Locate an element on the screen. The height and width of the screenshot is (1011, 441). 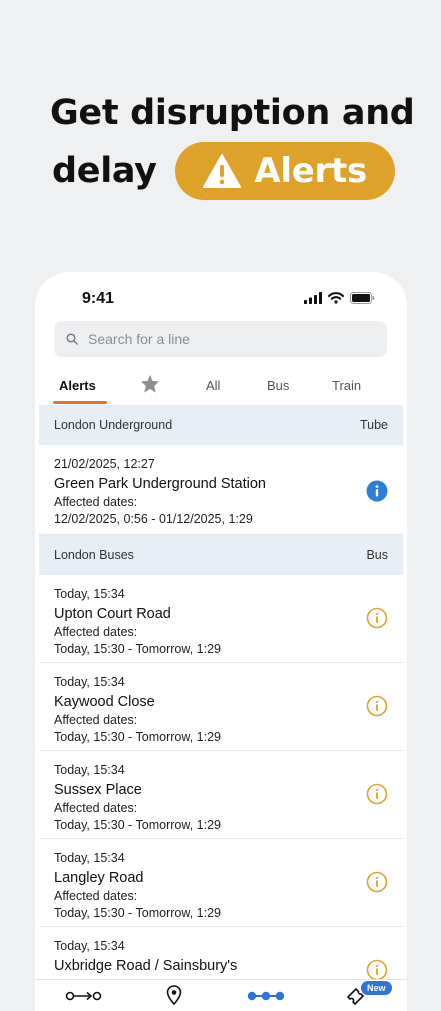
status-time: 9:41 is located at coordinates (98, 298).